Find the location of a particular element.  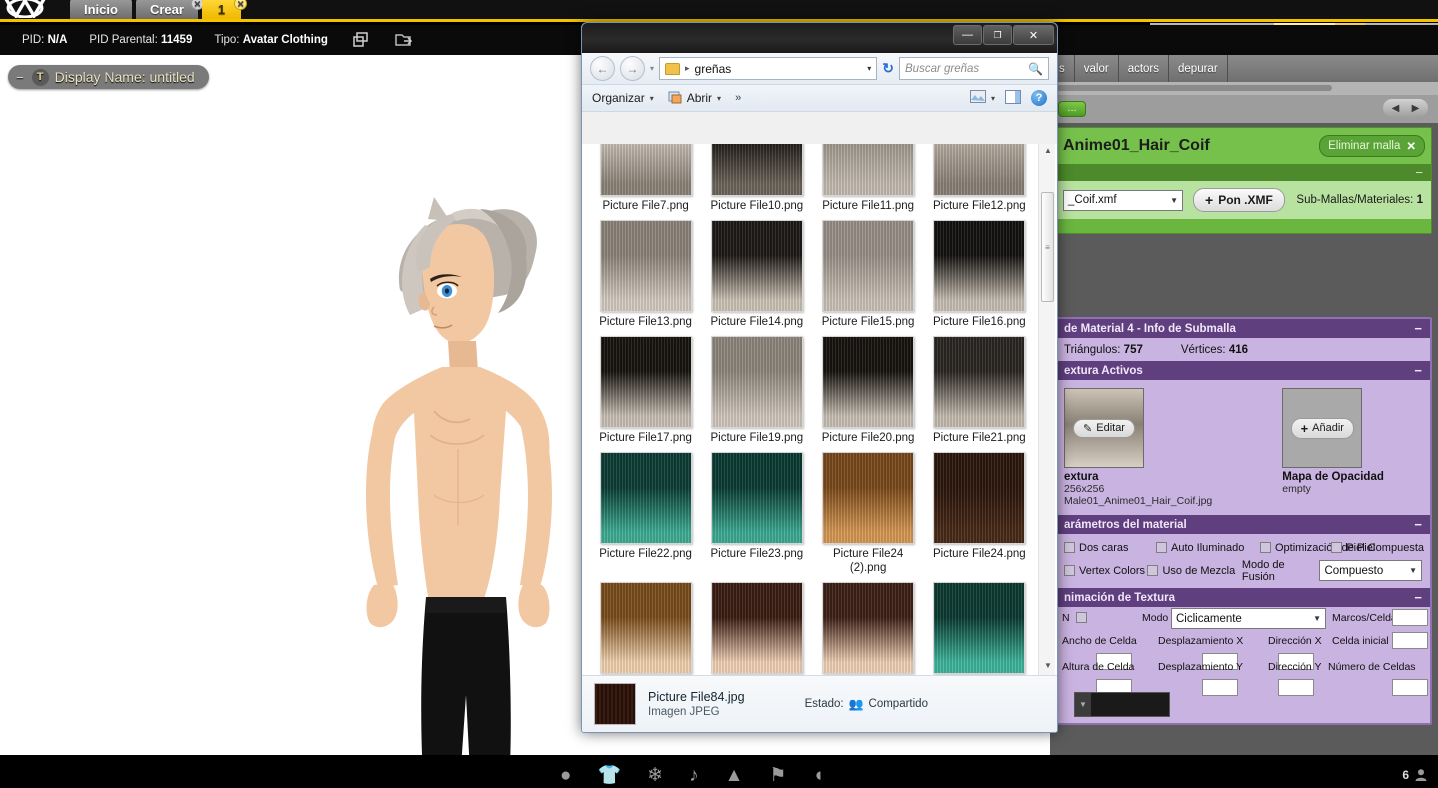

search-input: Buscar greñas 🔍 is located at coordinates (974, 68).